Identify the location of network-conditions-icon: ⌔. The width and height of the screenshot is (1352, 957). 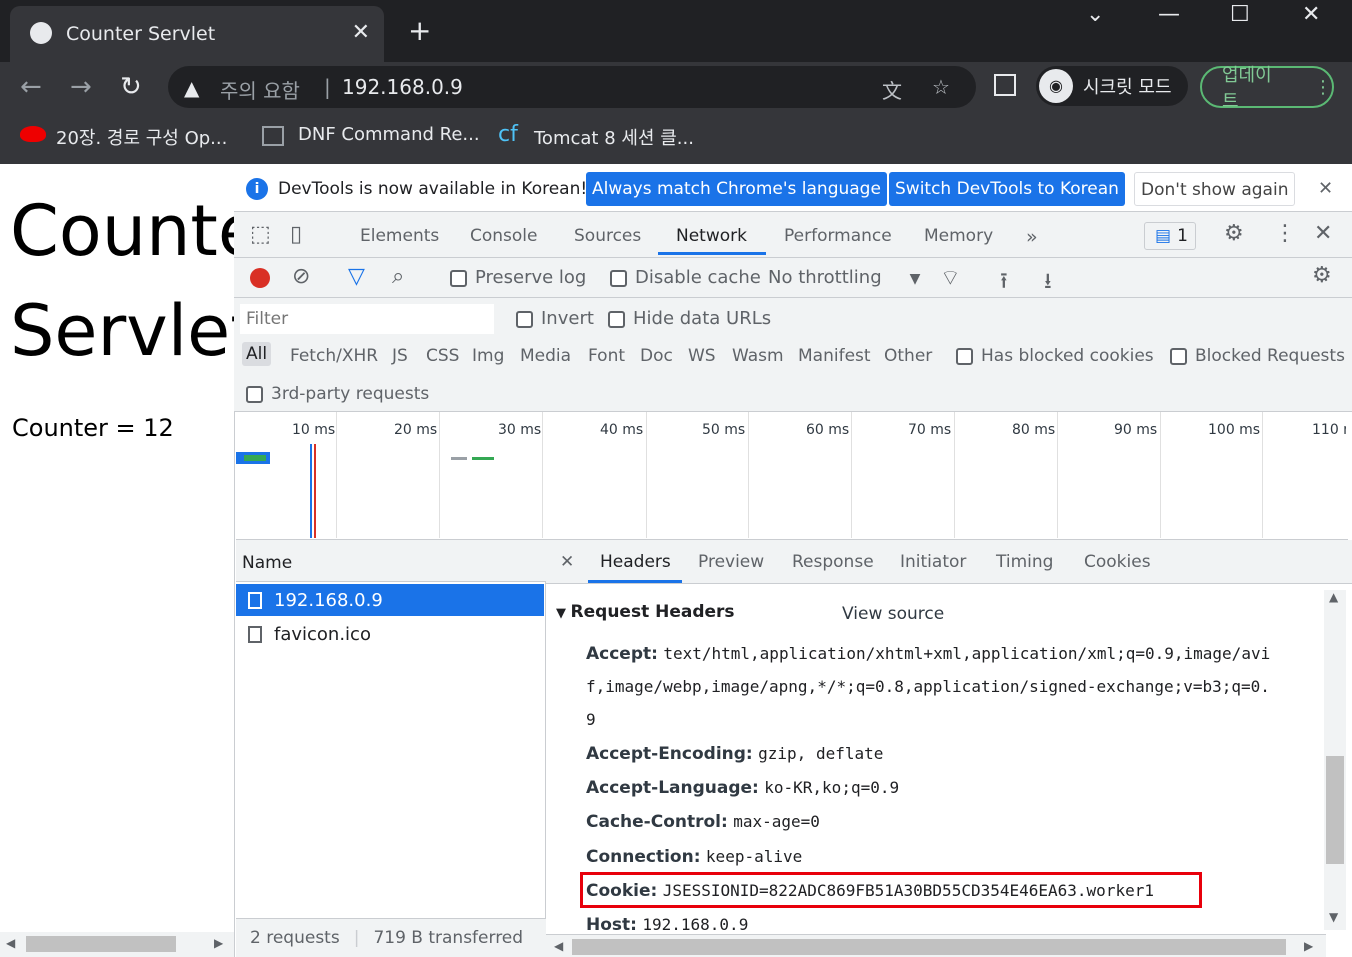
(950, 278).